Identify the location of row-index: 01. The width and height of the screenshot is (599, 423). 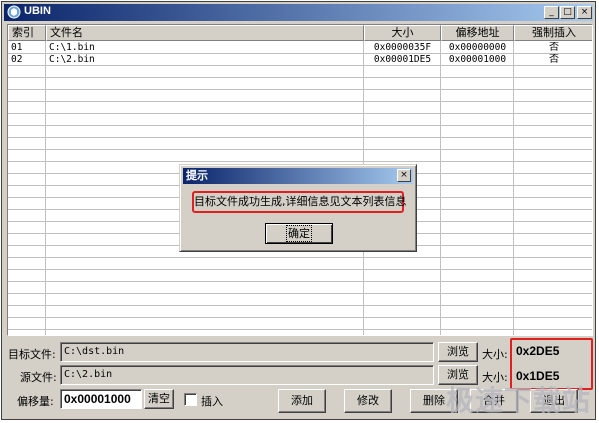
(17, 47).